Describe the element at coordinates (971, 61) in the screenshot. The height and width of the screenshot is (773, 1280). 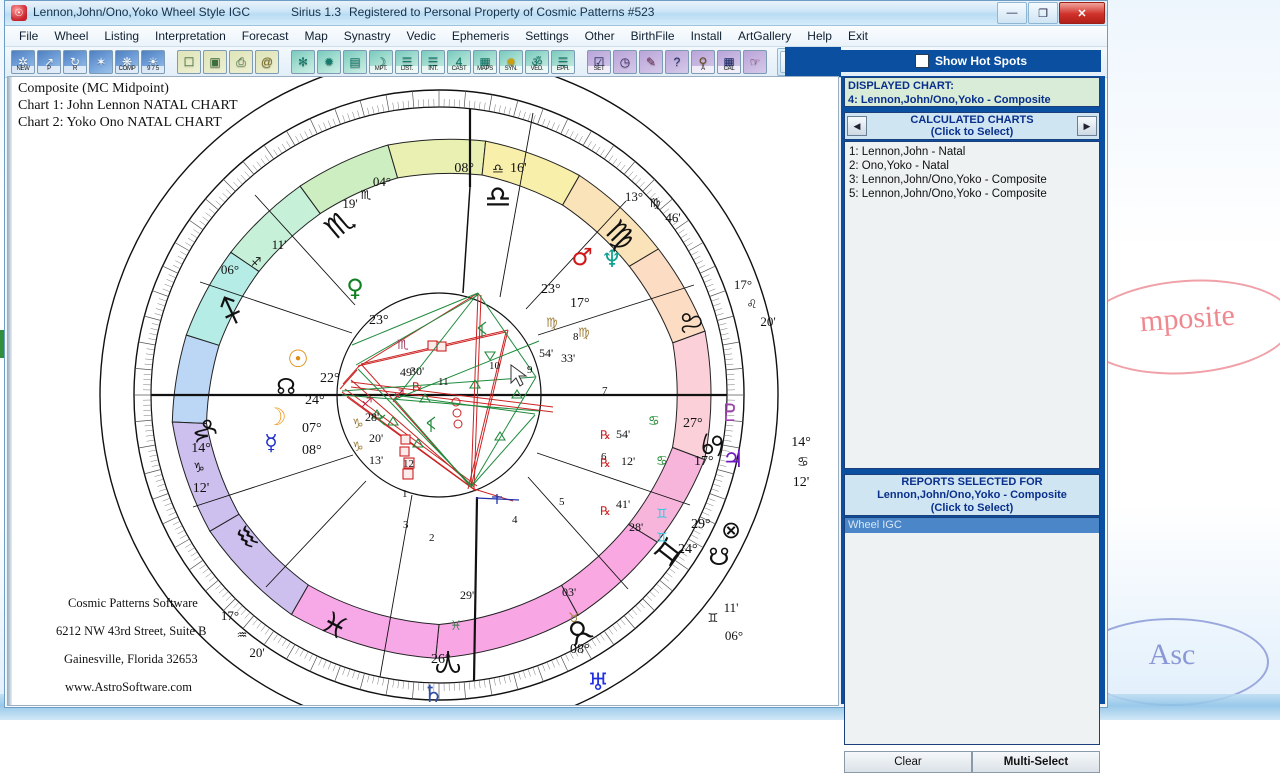
I see `show-hot-spots-control: Show Hot Spots` at that location.